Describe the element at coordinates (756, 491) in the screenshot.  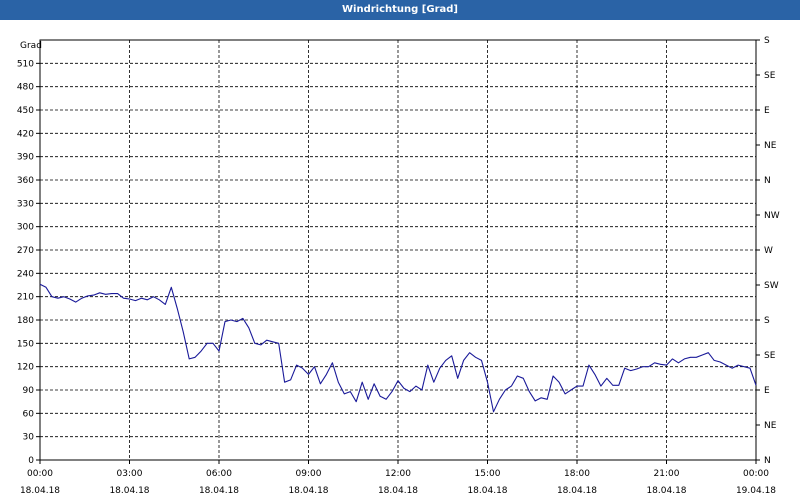
I see `x-tick-date-label: 19.04.18` at that location.